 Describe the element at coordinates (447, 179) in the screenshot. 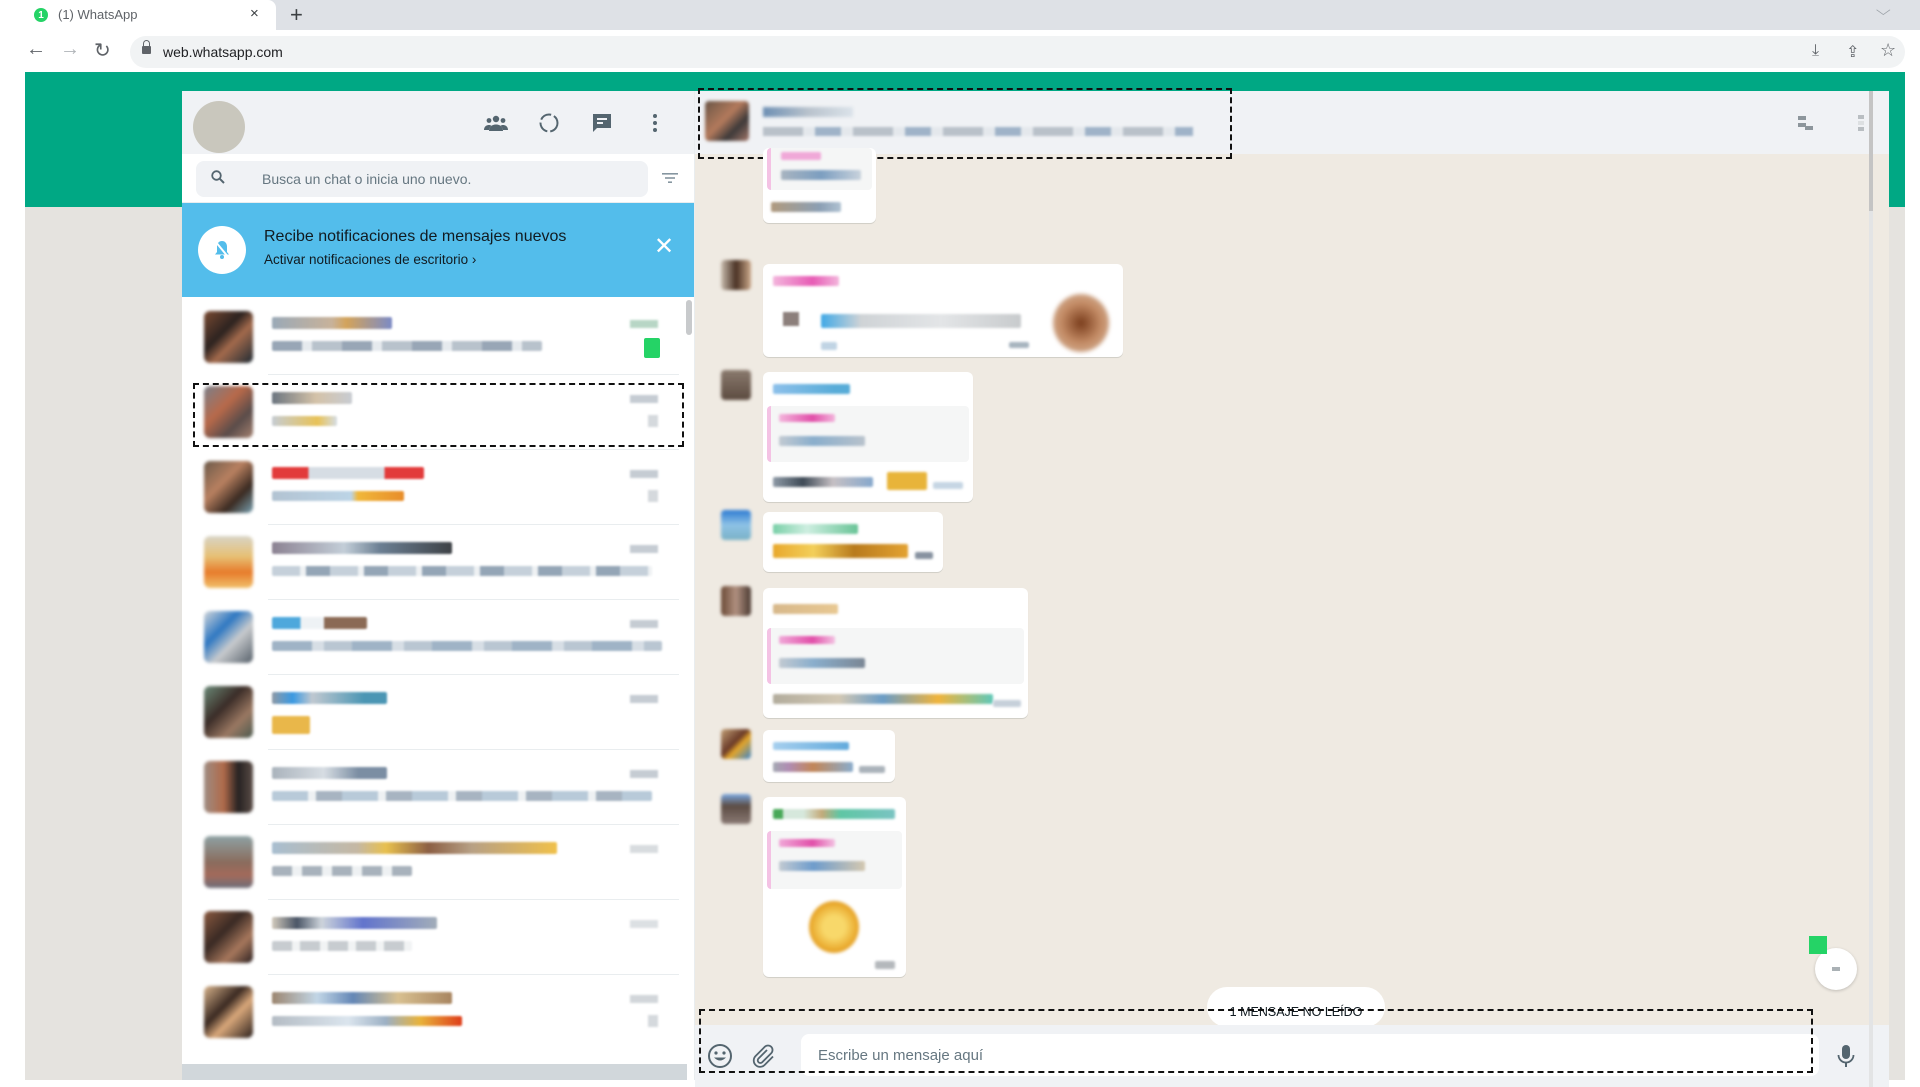

I see `search-input` at that location.